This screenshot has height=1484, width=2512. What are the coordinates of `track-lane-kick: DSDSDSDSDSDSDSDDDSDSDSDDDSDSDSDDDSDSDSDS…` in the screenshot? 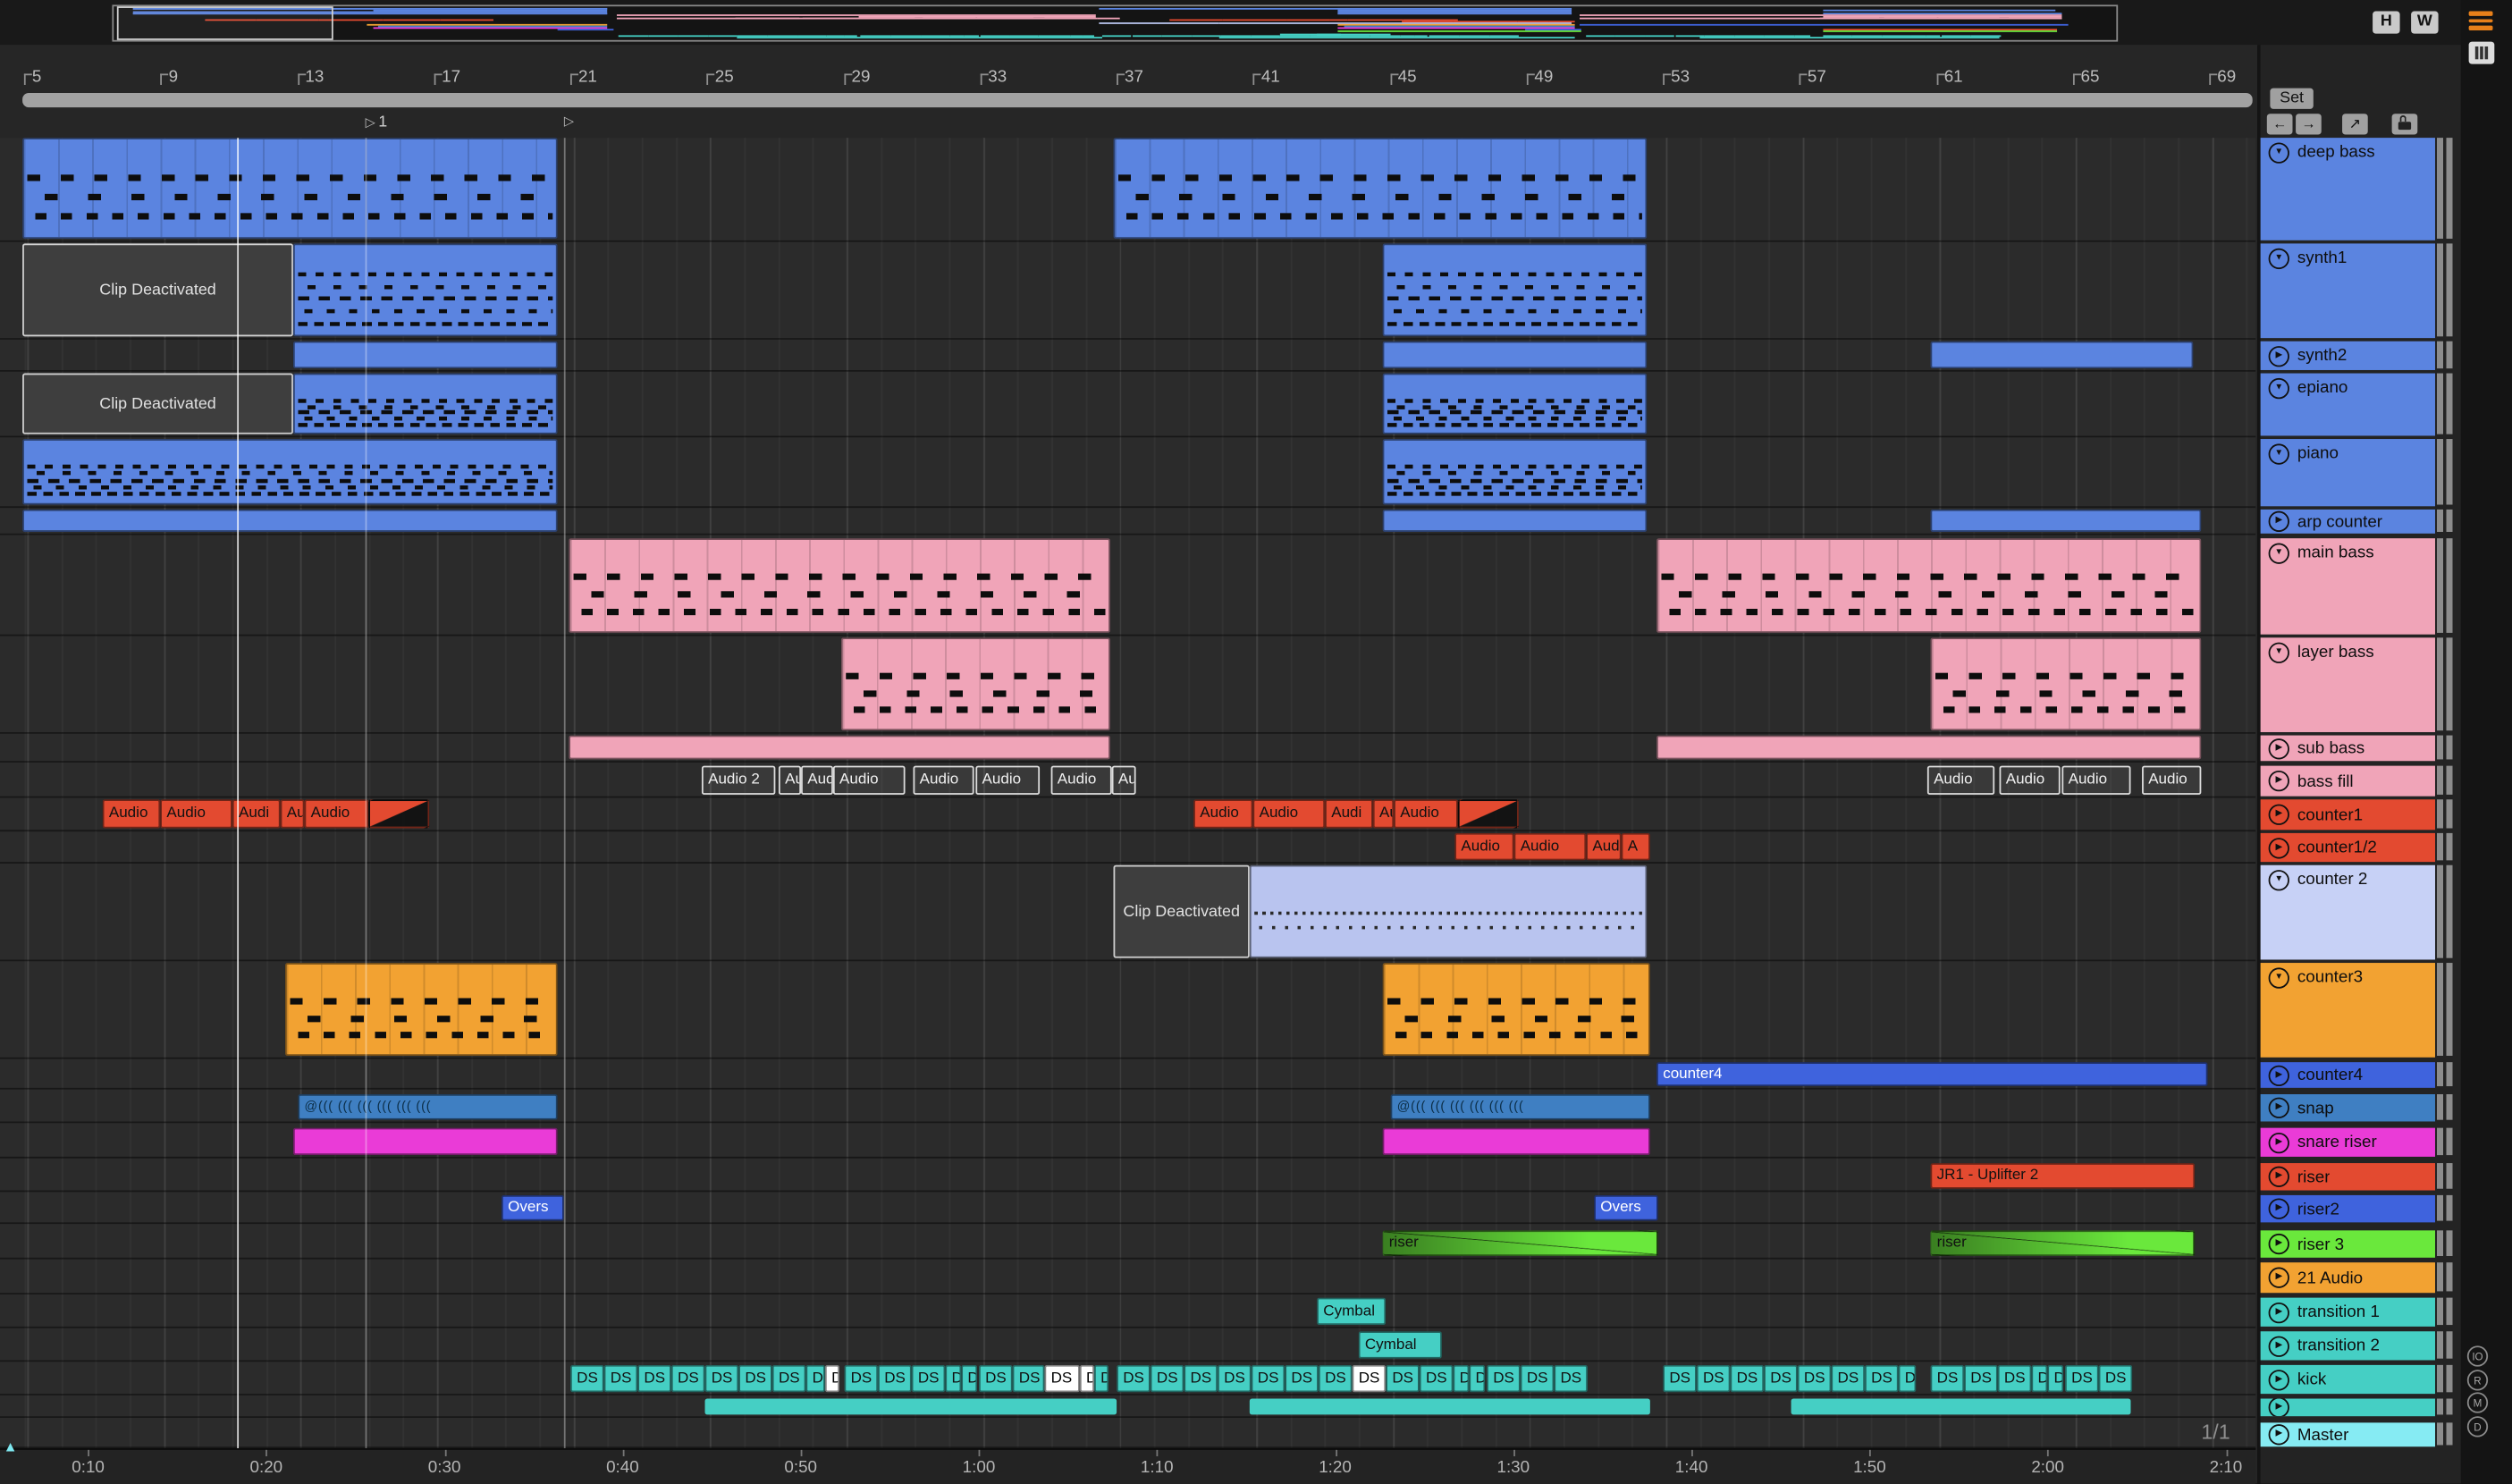 It's located at (1128, 1379).